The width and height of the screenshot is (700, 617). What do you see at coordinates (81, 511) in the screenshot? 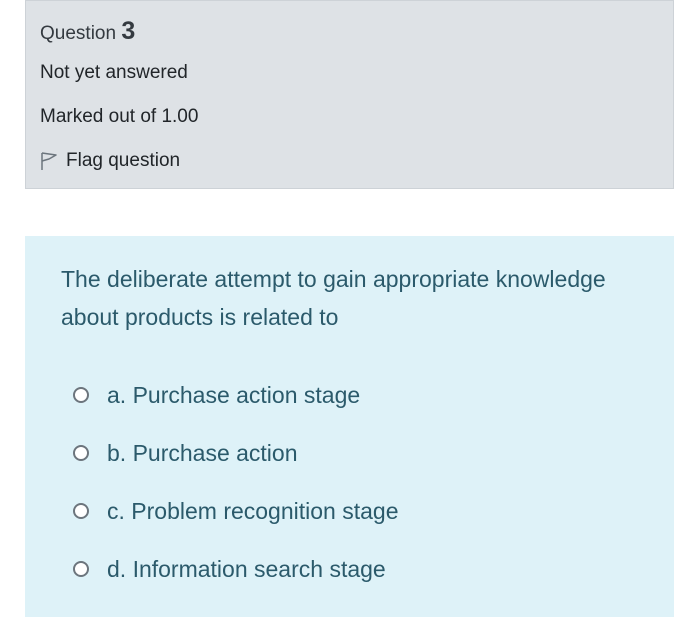
I see `radio-button-c` at bounding box center [81, 511].